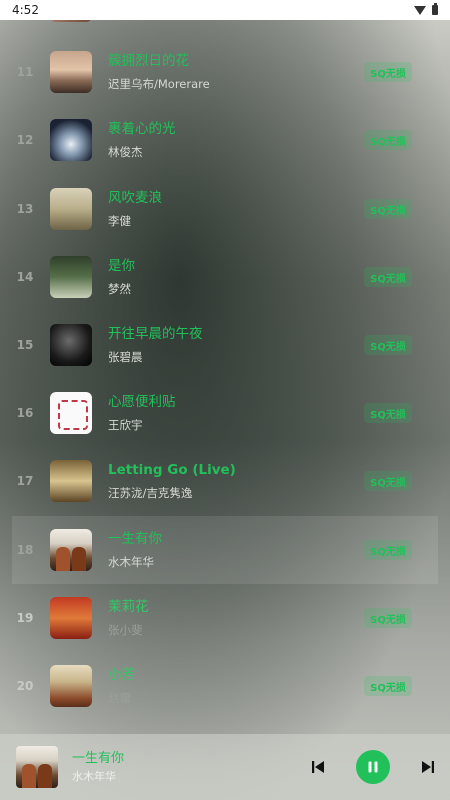 The image size is (450, 800). Describe the element at coordinates (236, 140) in the screenshot. I see `track-meta: 裹着心的光 林俊杰` at that location.